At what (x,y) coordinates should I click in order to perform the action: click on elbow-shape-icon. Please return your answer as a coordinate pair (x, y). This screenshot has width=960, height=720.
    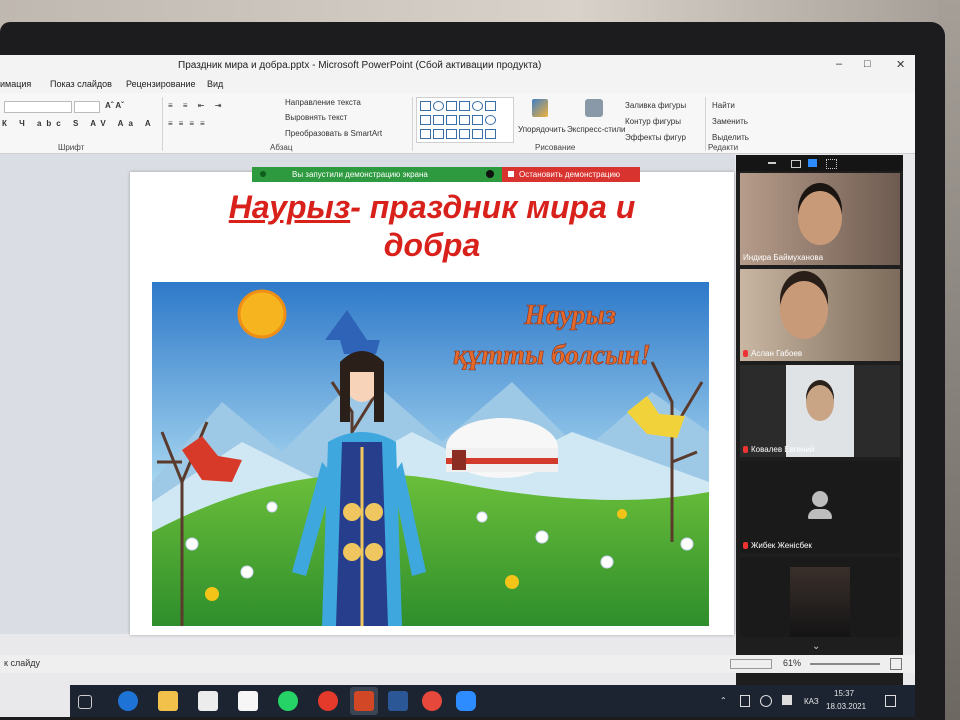
    Looking at the image, I should click on (438, 120).